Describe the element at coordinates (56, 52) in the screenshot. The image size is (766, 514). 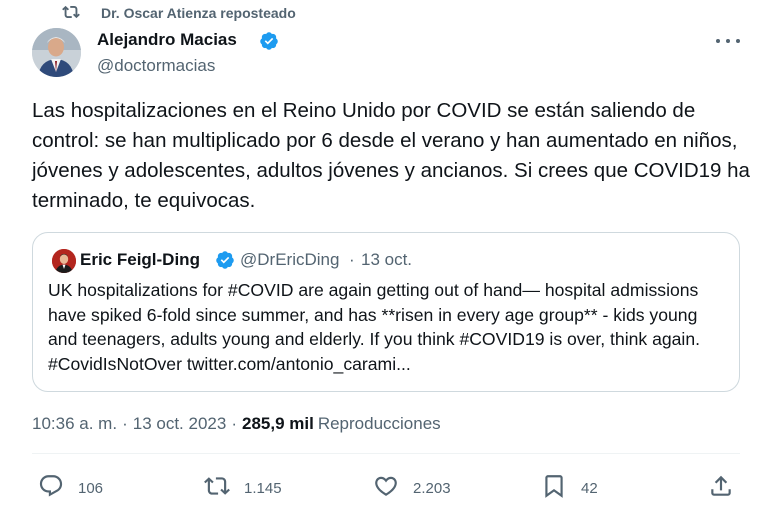
I see `avatar` at that location.